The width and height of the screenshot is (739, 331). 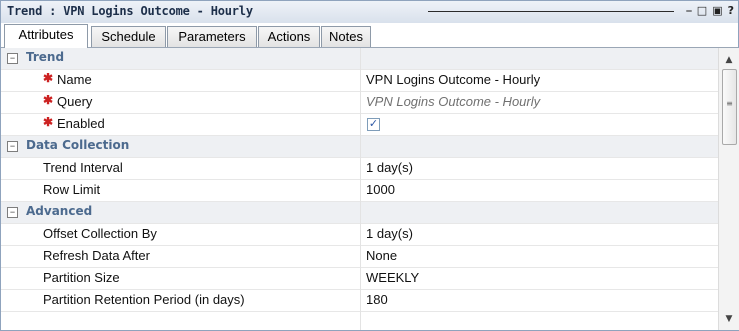 I want to click on scroll-down-icon: ▼, so click(x=729, y=319).